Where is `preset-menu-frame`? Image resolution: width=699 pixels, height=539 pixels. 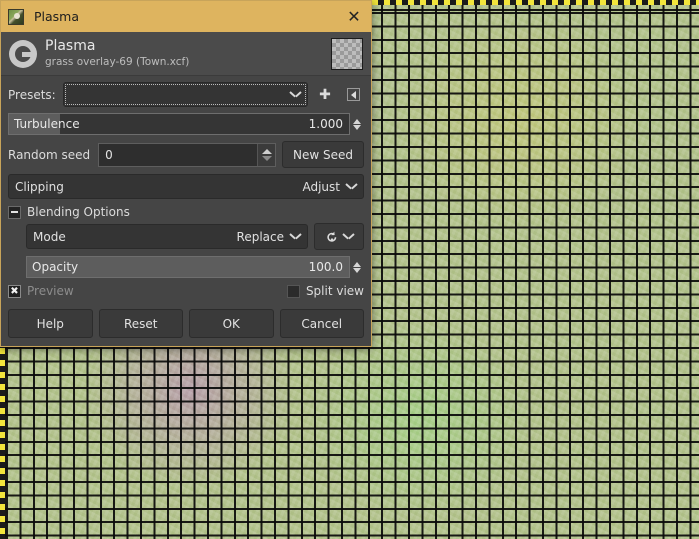 preset-menu-frame is located at coordinates (353, 94).